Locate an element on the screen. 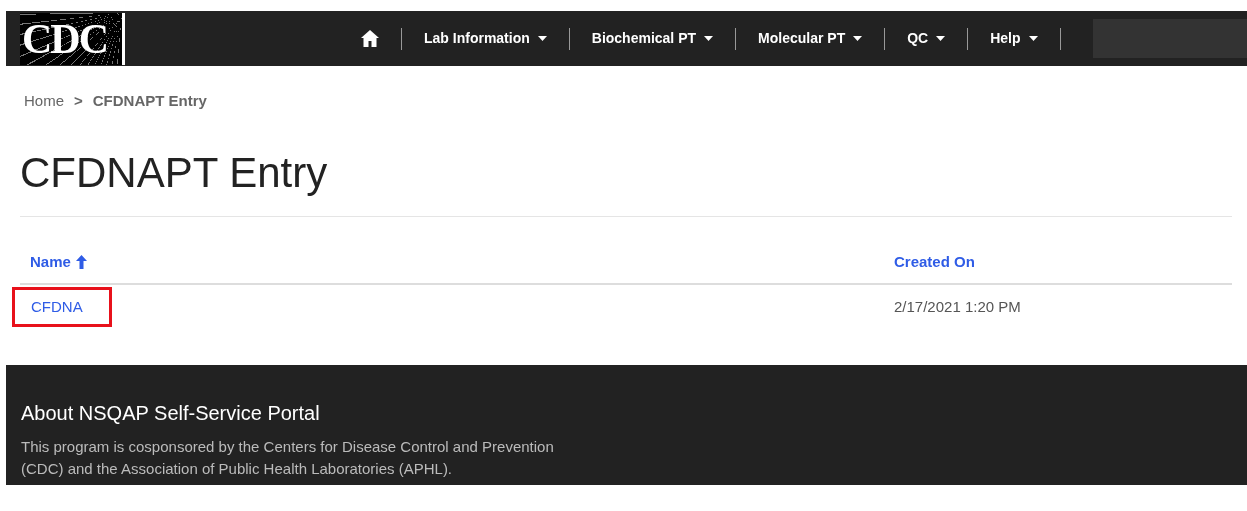 The image size is (1247, 511). nav-menu-item: Lab Information is located at coordinates (485, 38).